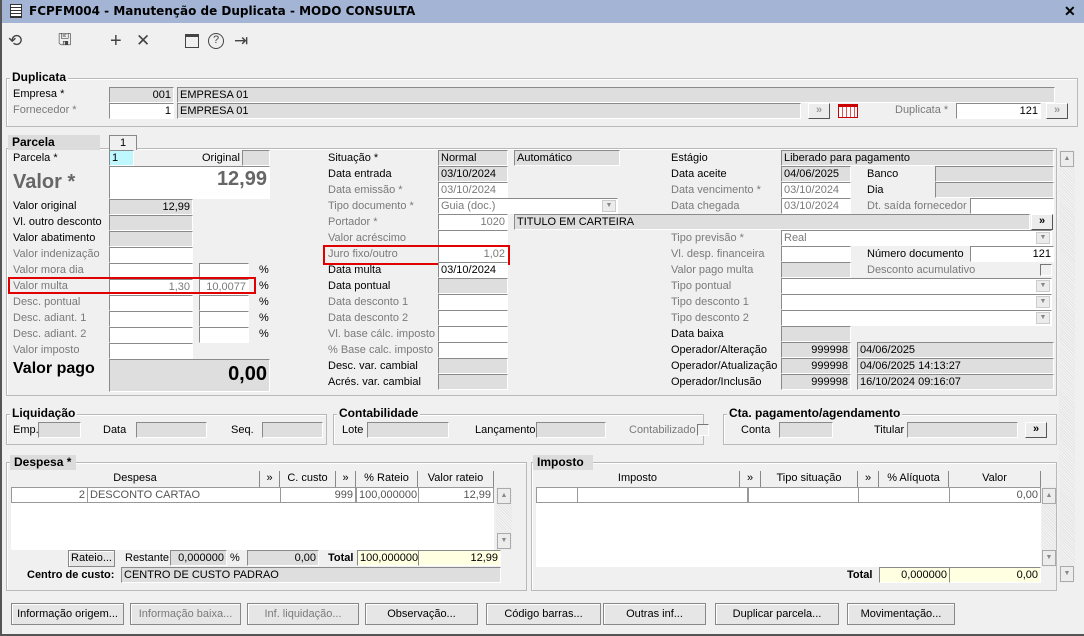  I want to click on fornecedor-code-field: 1, so click(141, 111).